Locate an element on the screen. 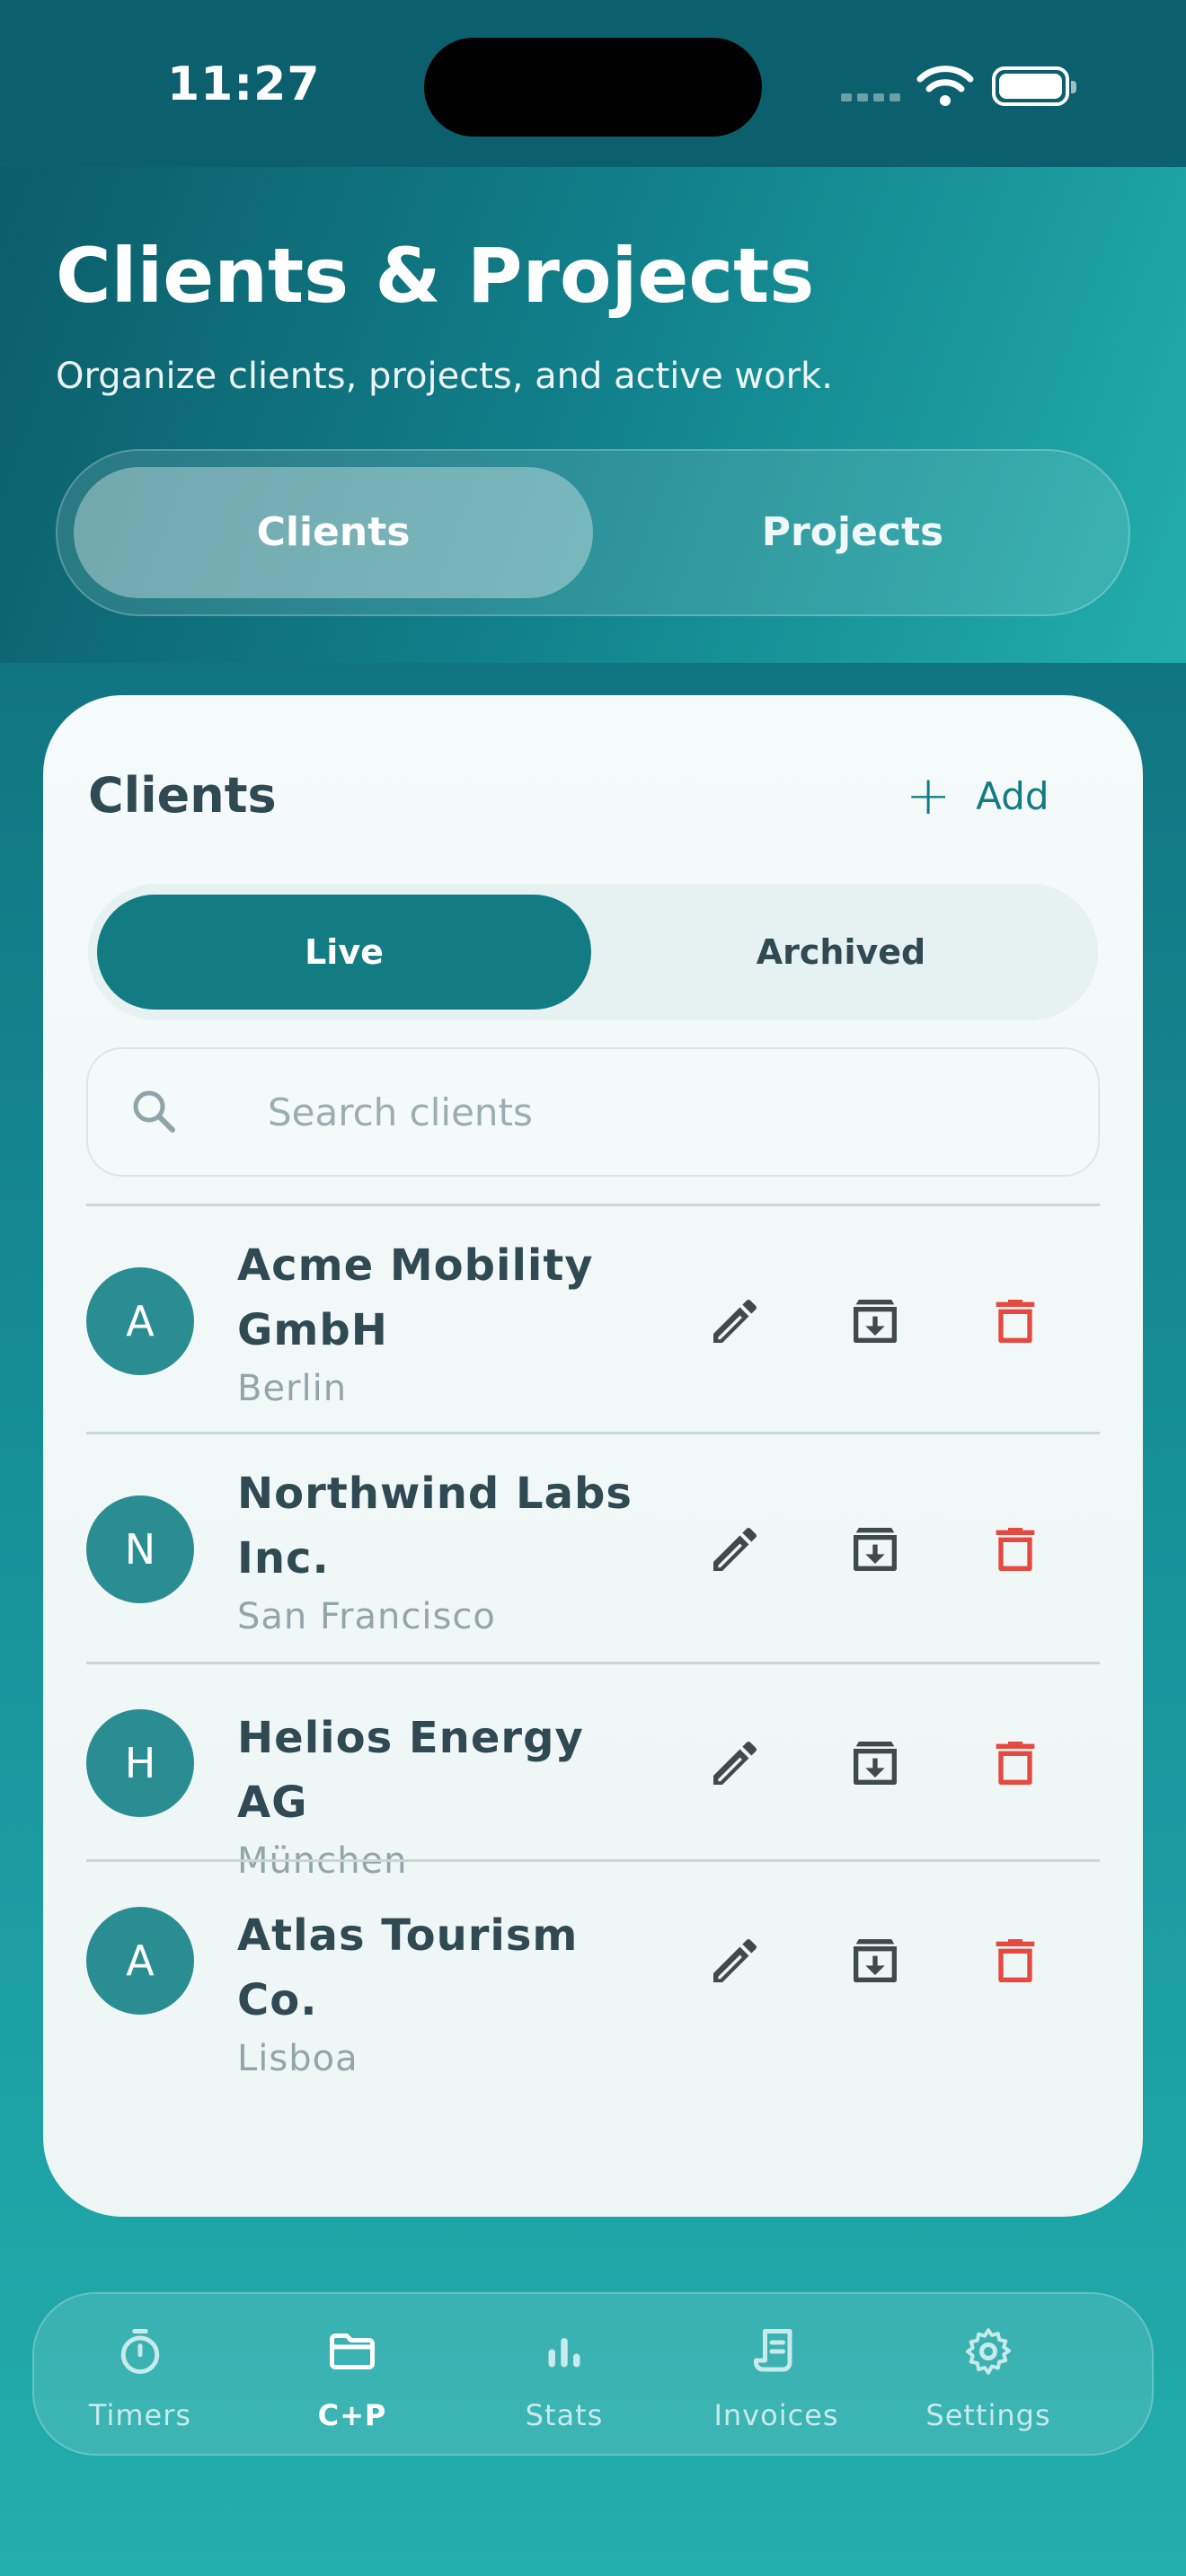 The image size is (1186, 2576). client-row: A Atlas Tourism Co. Lisboa is located at coordinates (593, 1970).